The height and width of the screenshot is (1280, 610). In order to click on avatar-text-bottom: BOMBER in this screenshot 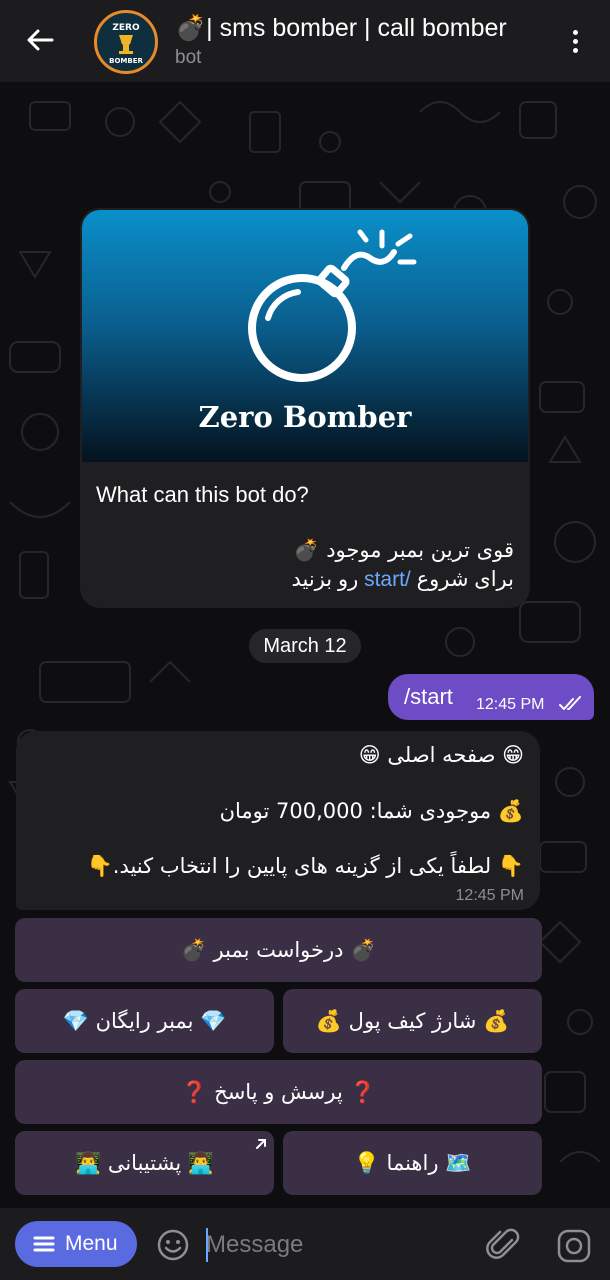, I will do `click(126, 61)`.